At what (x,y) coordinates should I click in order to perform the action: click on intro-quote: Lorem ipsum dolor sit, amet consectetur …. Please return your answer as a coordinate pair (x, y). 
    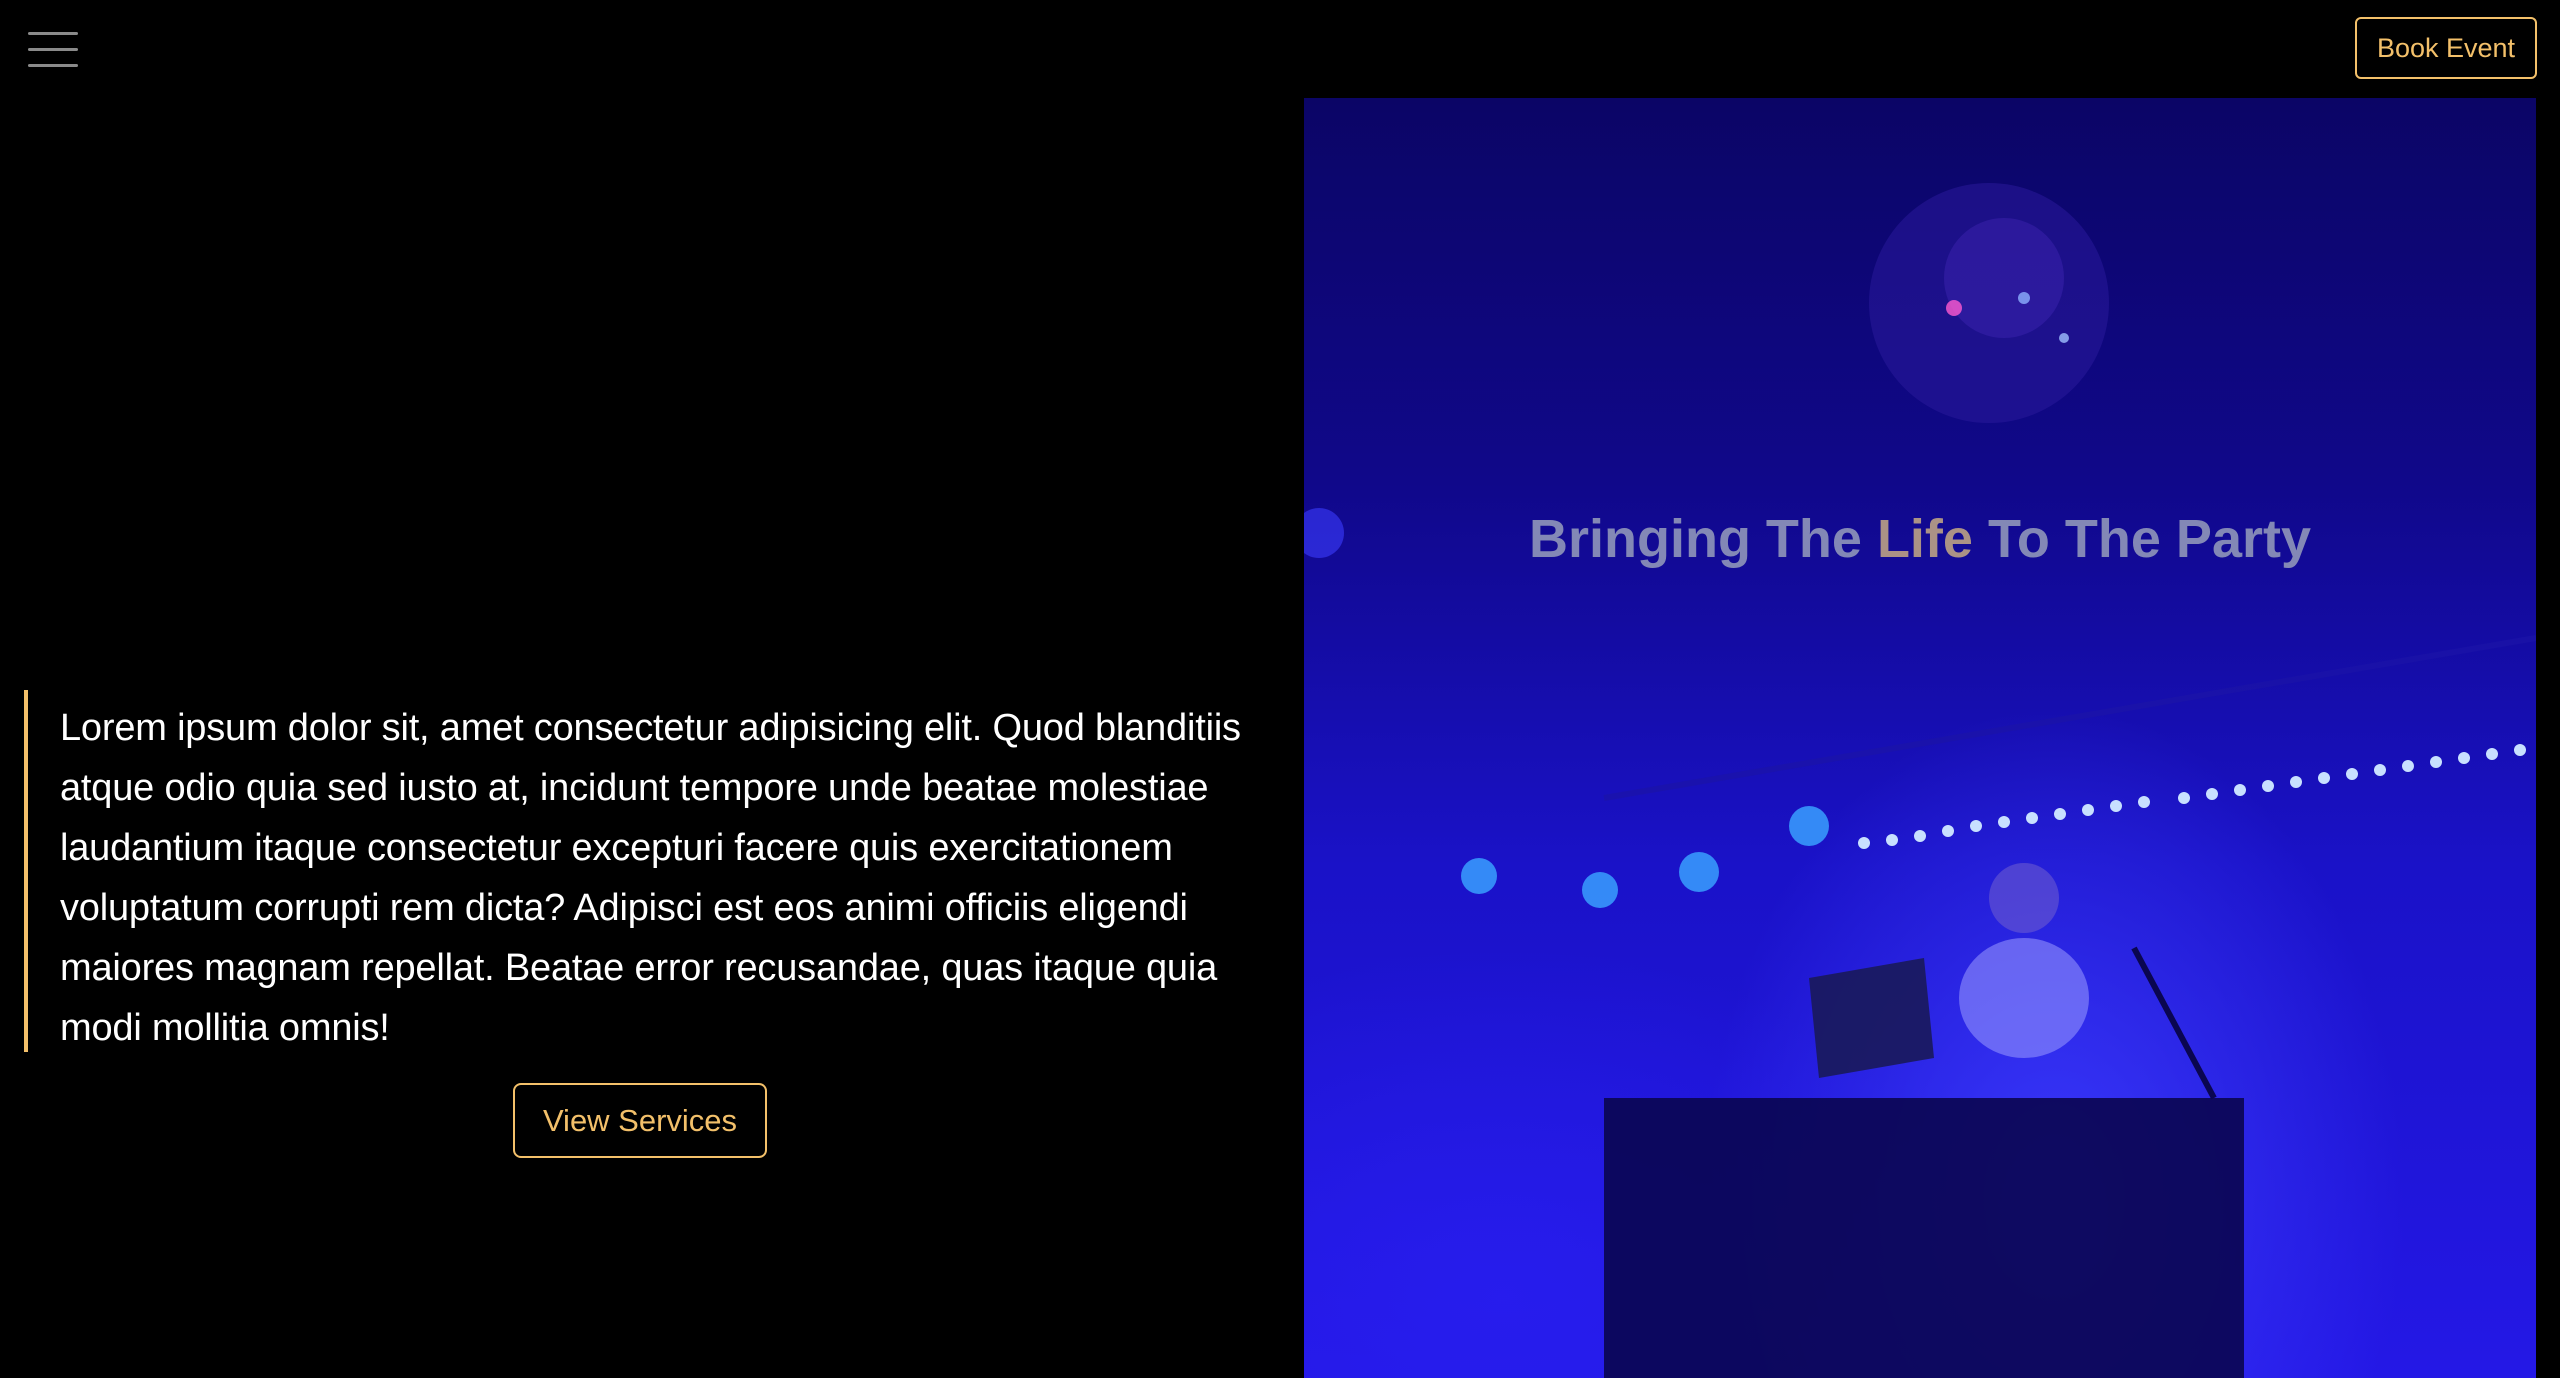
    Looking at the image, I should click on (639, 871).